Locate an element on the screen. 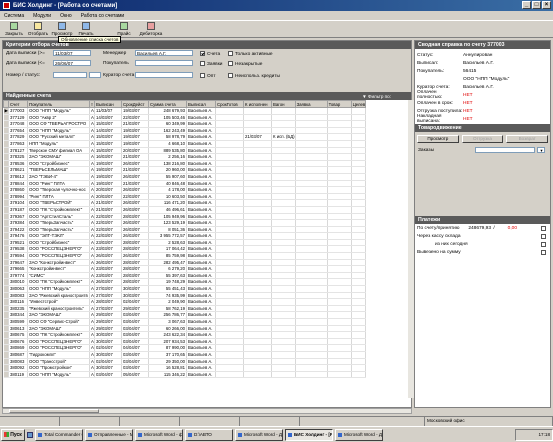 Image resolution: width=553 pixels, height=442 pixels. quicklaunch-icon is located at coordinates (30, 434).